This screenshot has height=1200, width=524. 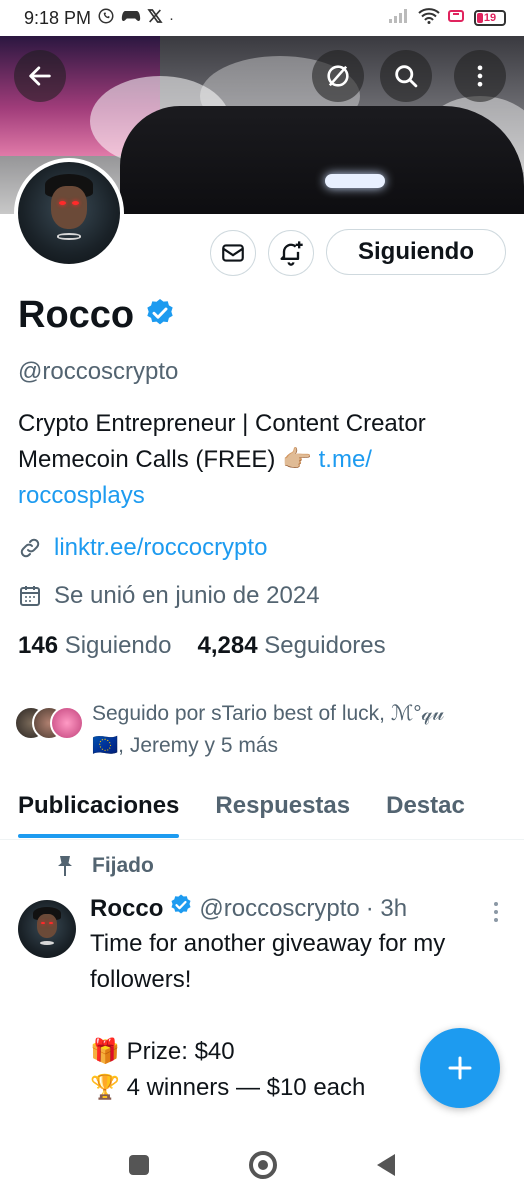 What do you see at coordinates (345, 459) in the screenshot?
I see `bio-telegram-link: t.me/` at bounding box center [345, 459].